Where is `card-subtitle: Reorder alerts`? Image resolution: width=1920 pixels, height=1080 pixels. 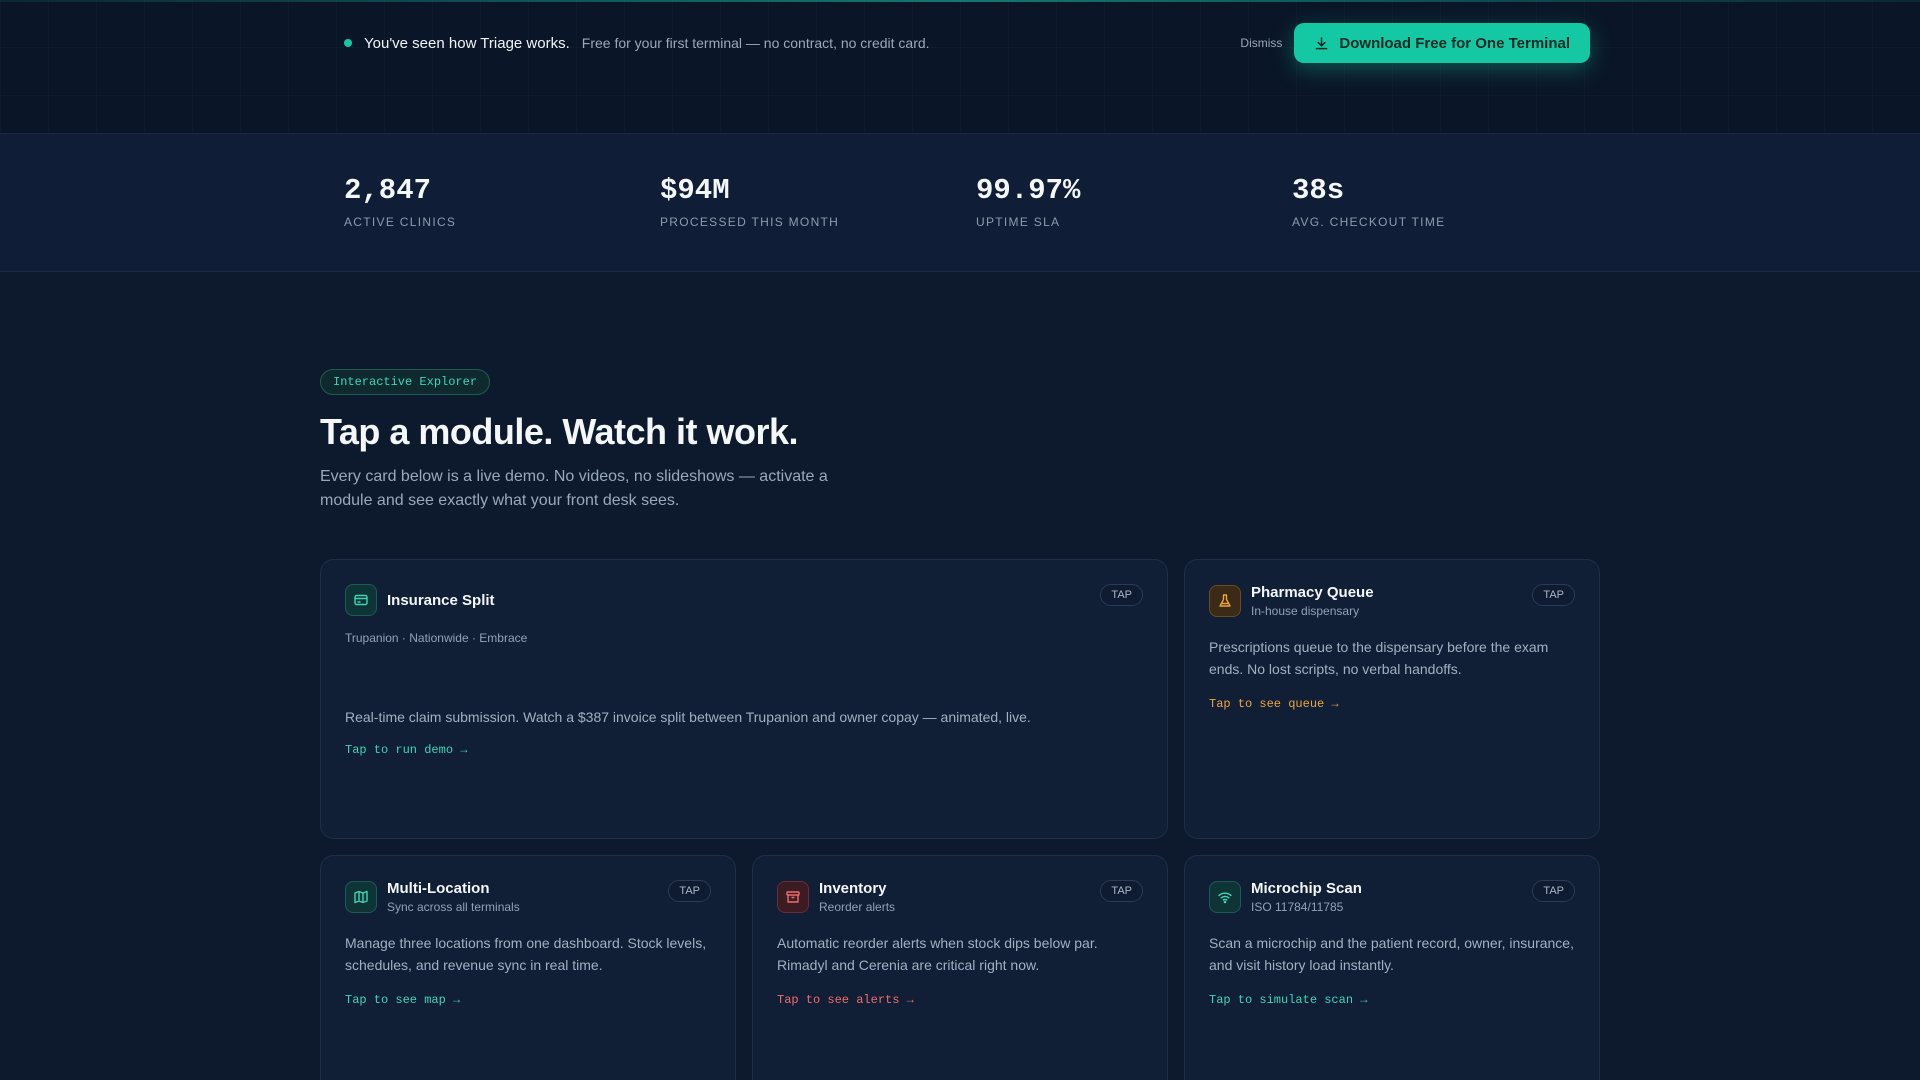
card-subtitle: Reorder alerts is located at coordinates (857, 907).